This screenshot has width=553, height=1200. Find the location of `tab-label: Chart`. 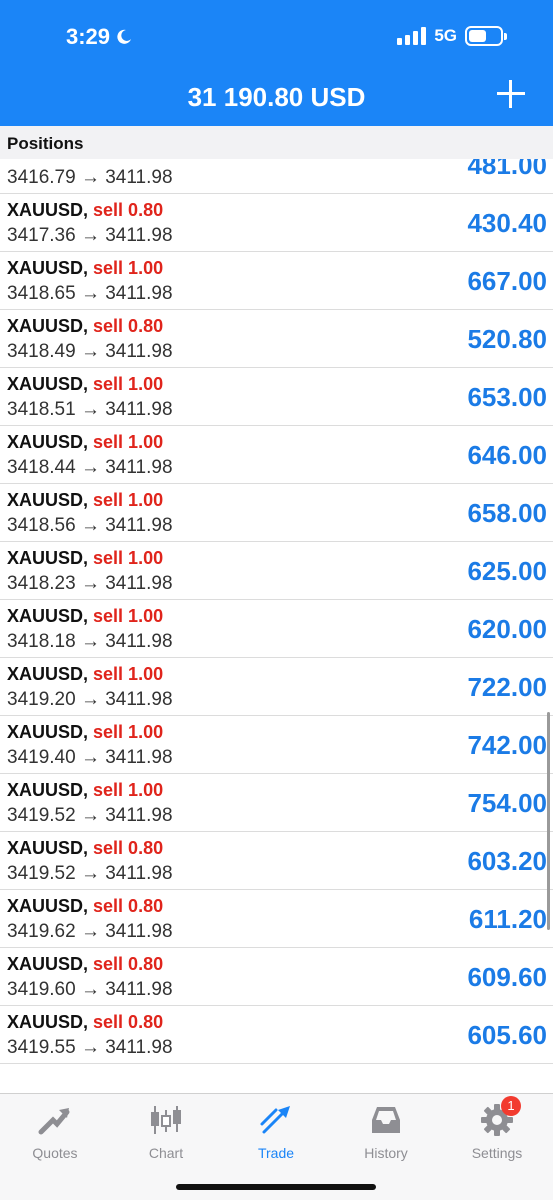

tab-label: Chart is located at coordinates (166, 1153).